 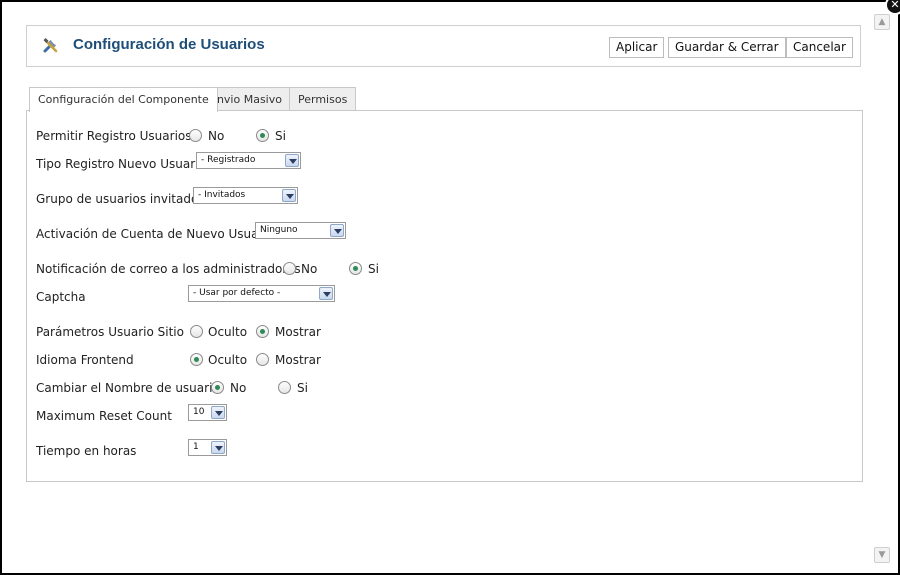 I want to click on new-user-type-value: - Registrado, so click(x=228, y=160).